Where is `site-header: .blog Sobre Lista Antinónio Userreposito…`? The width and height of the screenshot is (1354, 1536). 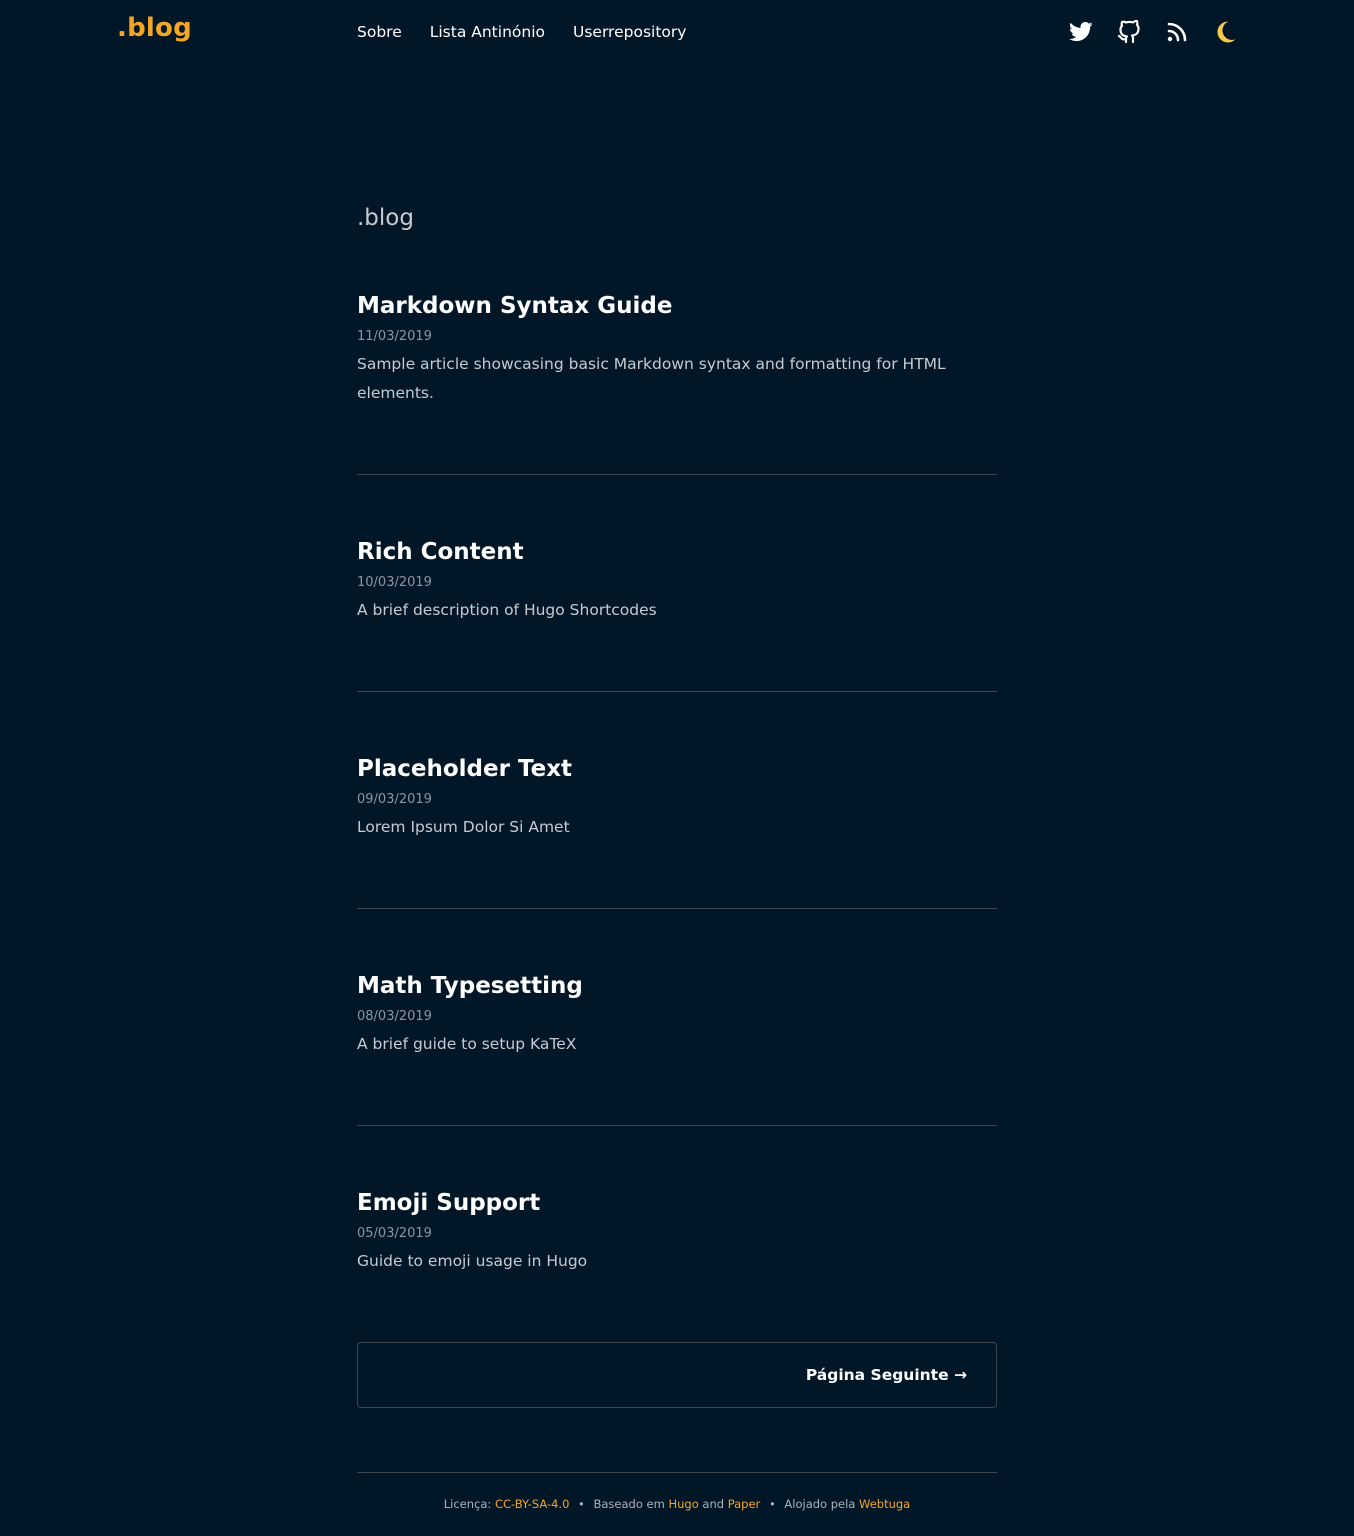
site-header: .blog Sobre Lista Antinónio Userreposito… is located at coordinates (677, 32).